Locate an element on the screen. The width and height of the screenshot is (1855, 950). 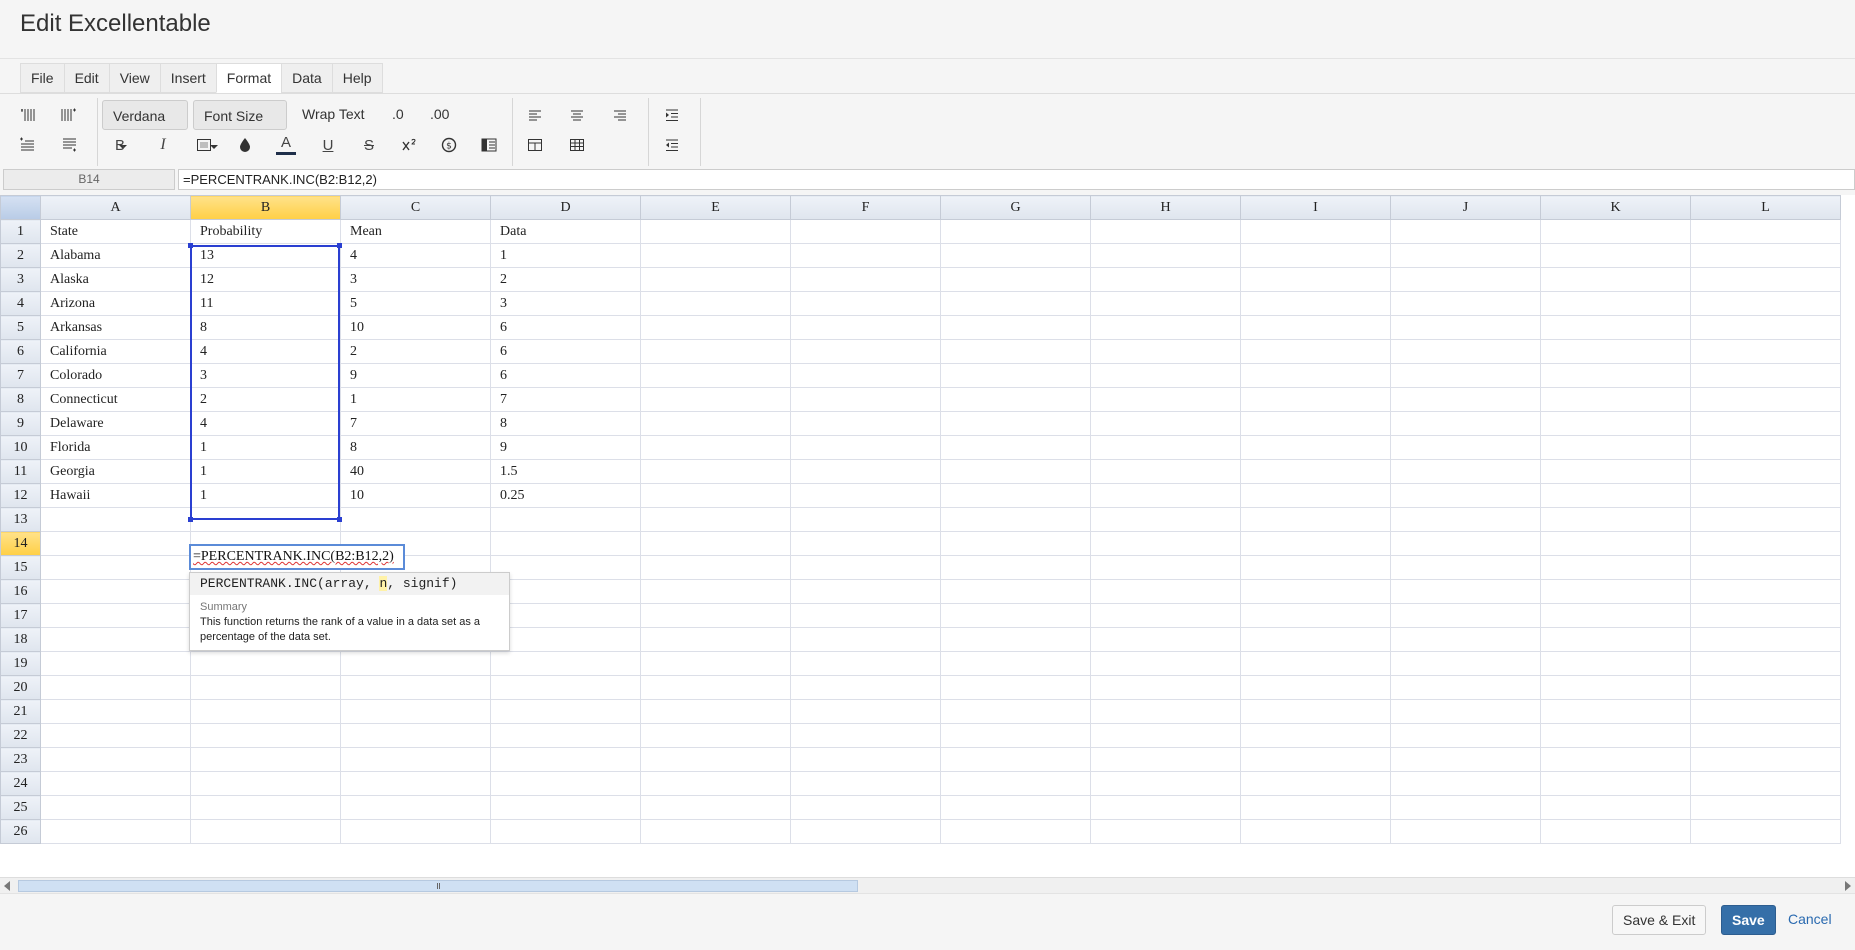
cell-k19 is located at coordinates (1615, 663).